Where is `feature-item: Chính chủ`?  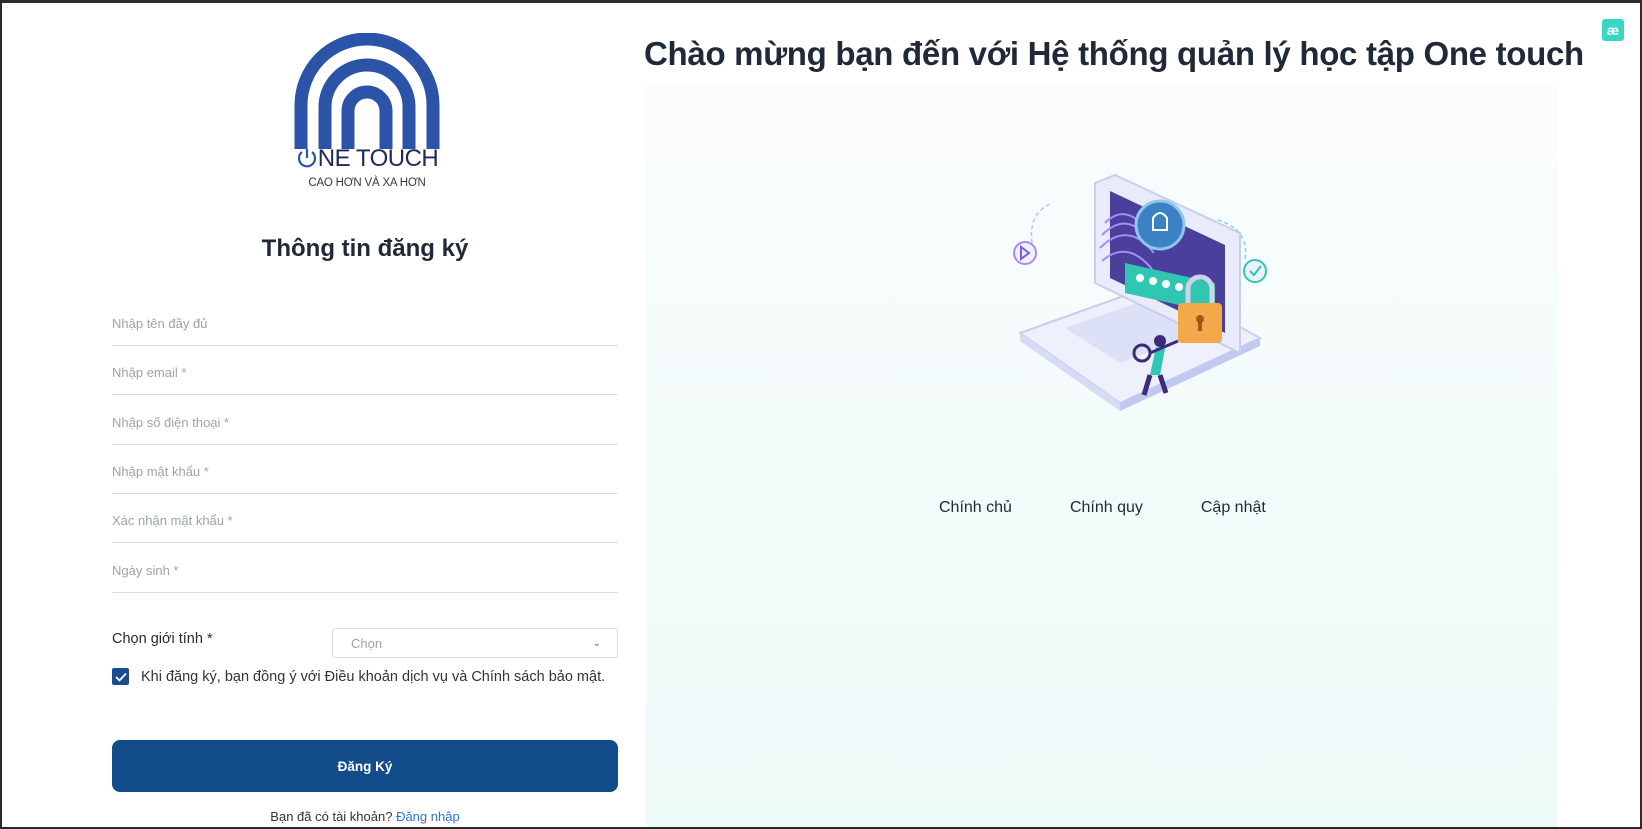
feature-item: Chính chủ is located at coordinates (975, 507).